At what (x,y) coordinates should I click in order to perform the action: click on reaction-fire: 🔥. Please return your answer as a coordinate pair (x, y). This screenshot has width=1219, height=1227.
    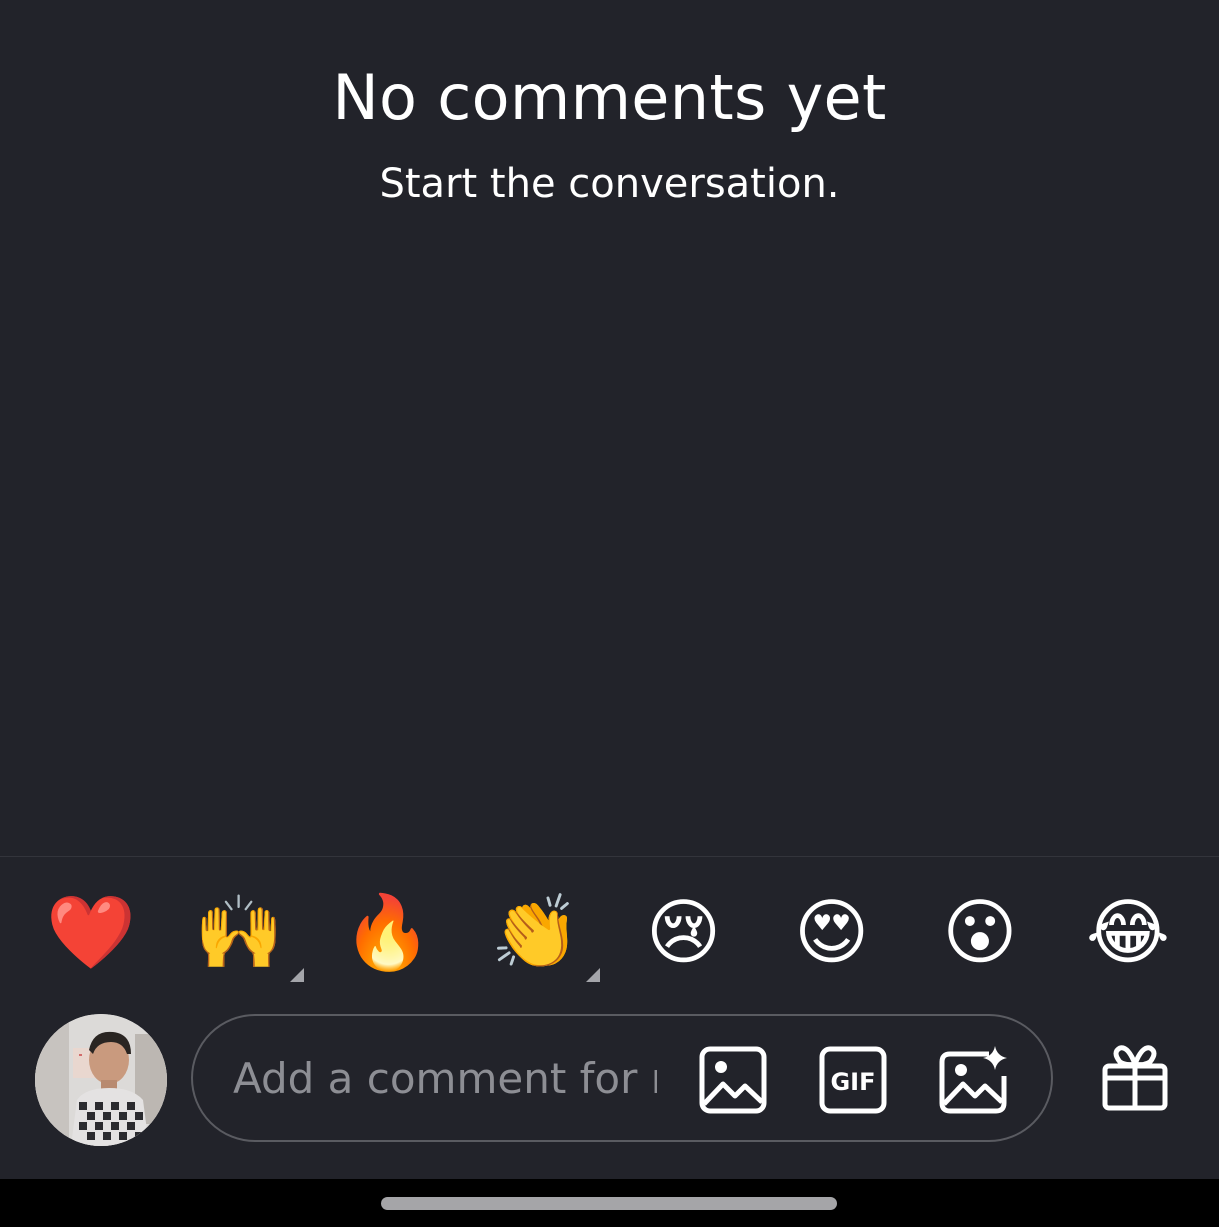
    Looking at the image, I should click on (387, 932).